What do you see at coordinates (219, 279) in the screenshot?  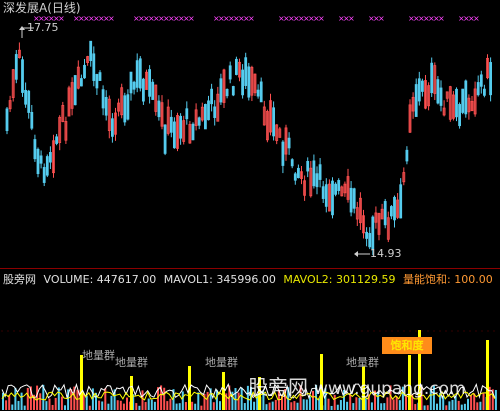 I see `mavol1-value: MAVOL1: 345996.00` at bounding box center [219, 279].